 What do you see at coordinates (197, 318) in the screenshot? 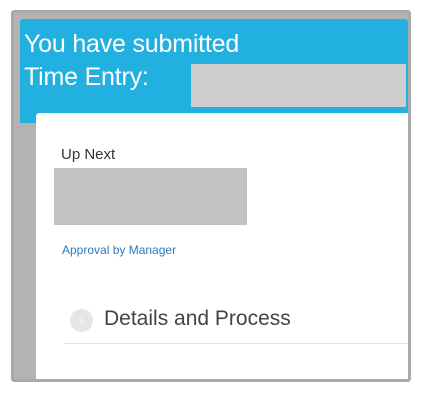
I see `details-and-process-label: Details and Process` at bounding box center [197, 318].